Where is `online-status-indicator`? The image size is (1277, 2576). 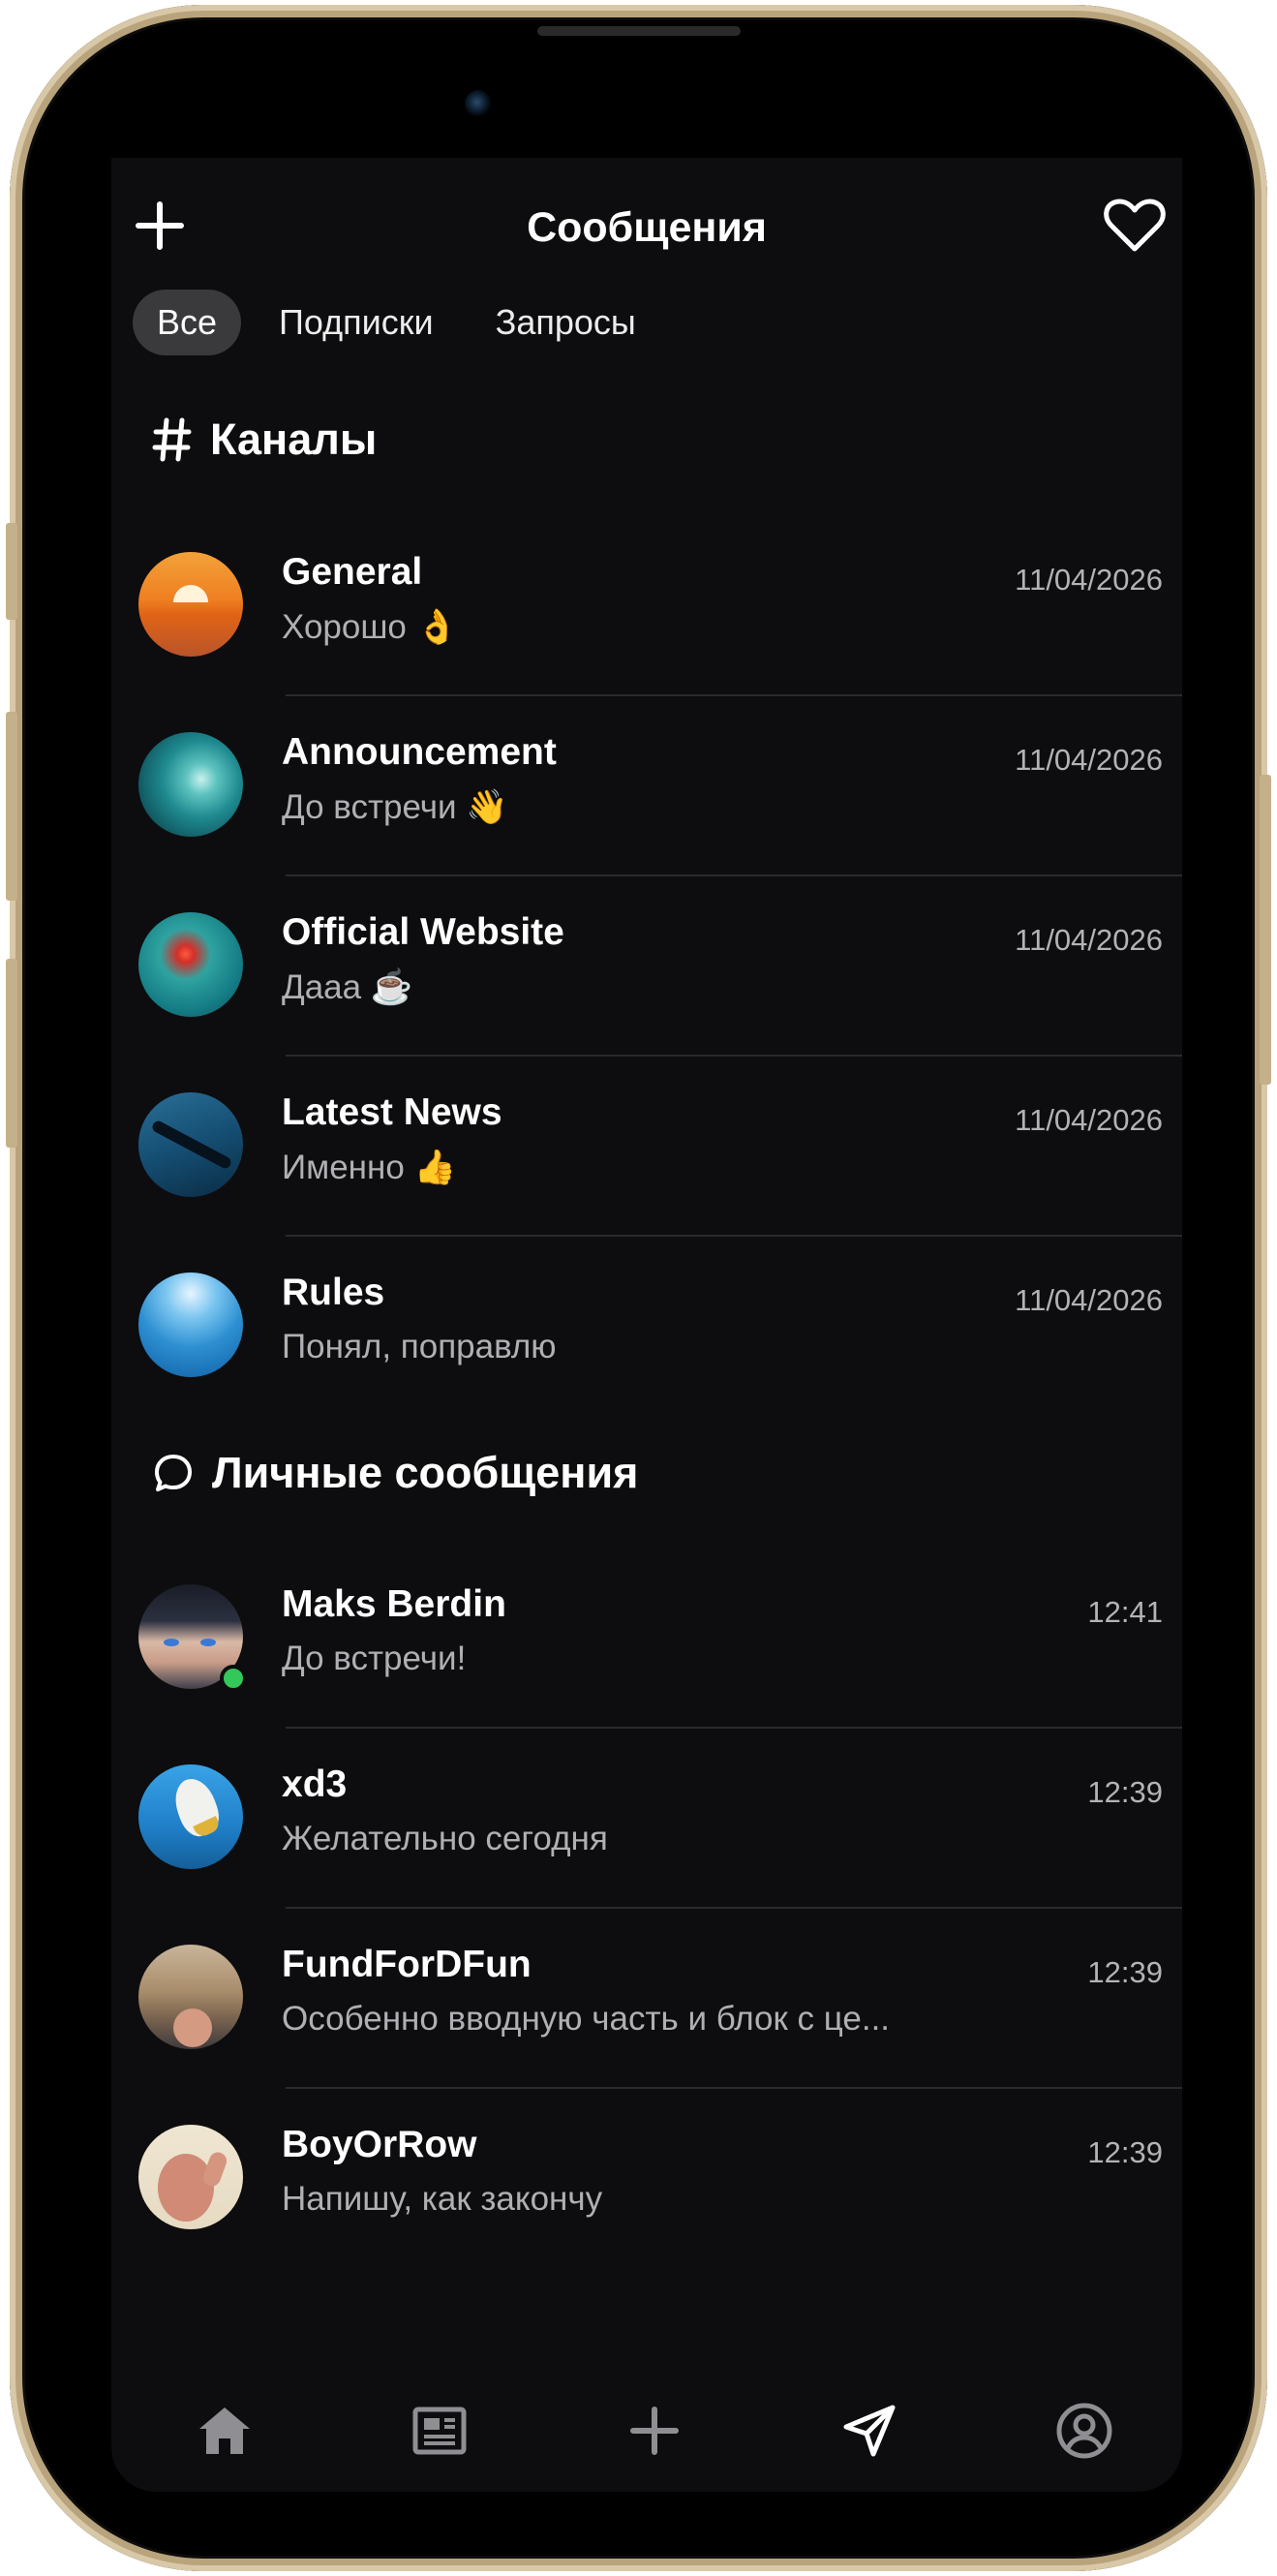 online-status-indicator is located at coordinates (233, 1678).